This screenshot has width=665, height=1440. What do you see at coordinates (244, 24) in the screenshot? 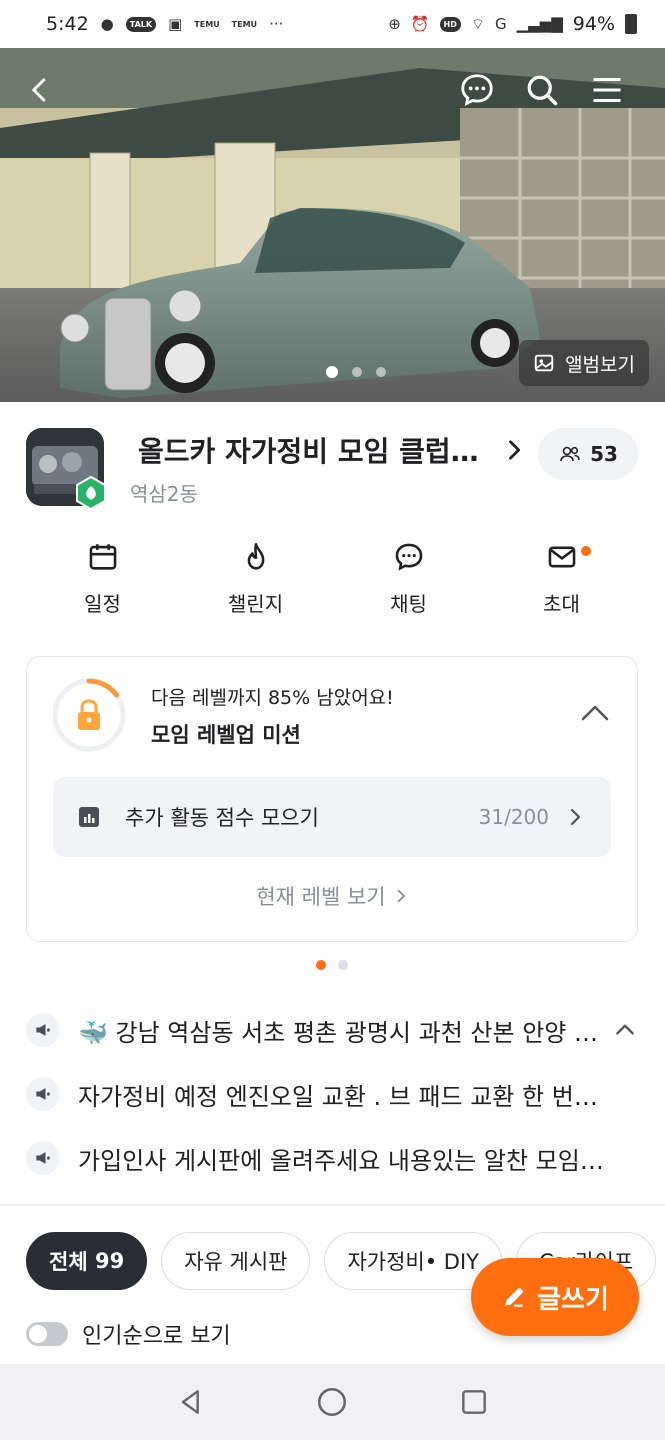
I see `temu-icon-2: TEMU` at bounding box center [244, 24].